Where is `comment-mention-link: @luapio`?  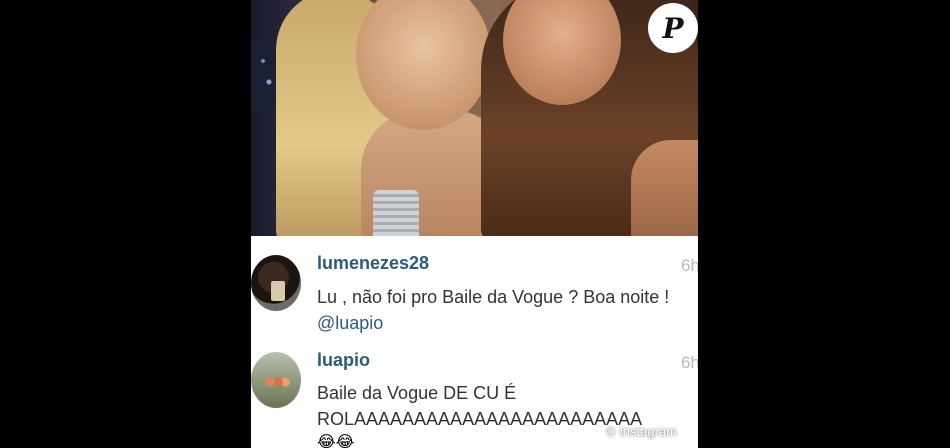
comment-mention-link: @luapio is located at coordinates (350, 323).